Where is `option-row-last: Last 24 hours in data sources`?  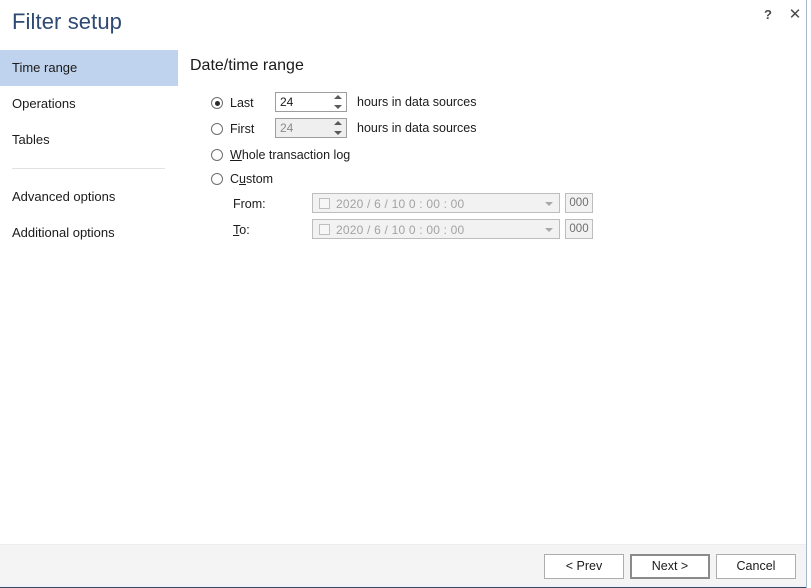 option-row-last: Last 24 hours in data sources is located at coordinates (490, 104).